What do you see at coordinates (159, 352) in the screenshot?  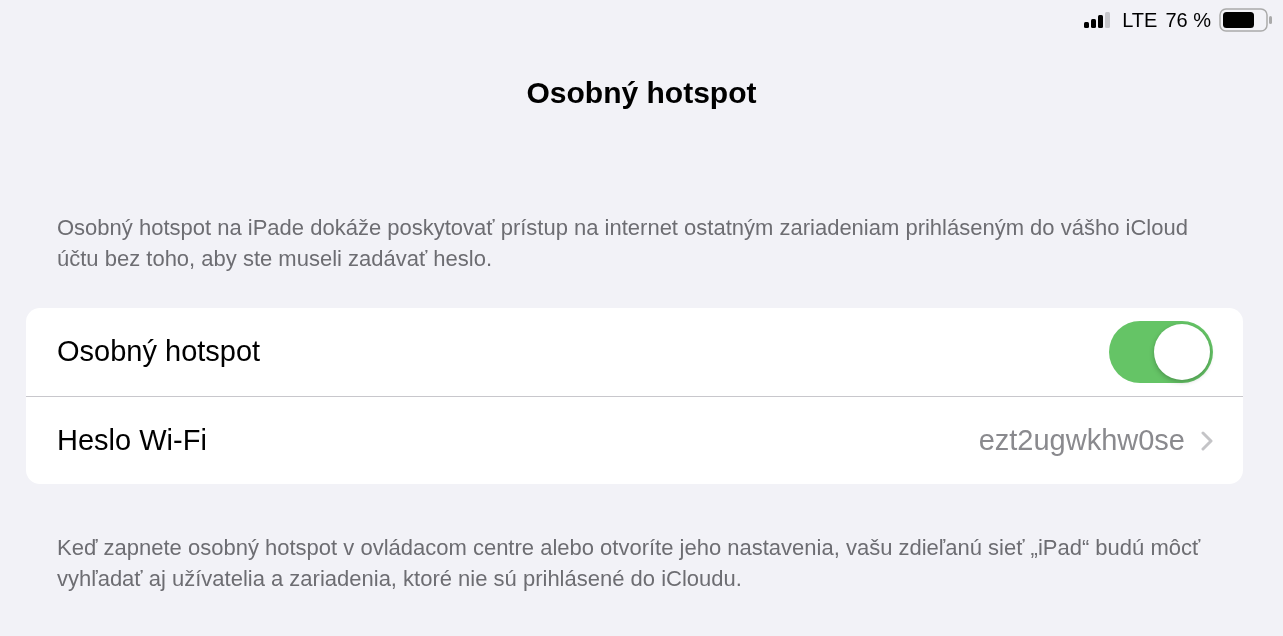 I see `row-label: Osobný hotspot` at bounding box center [159, 352].